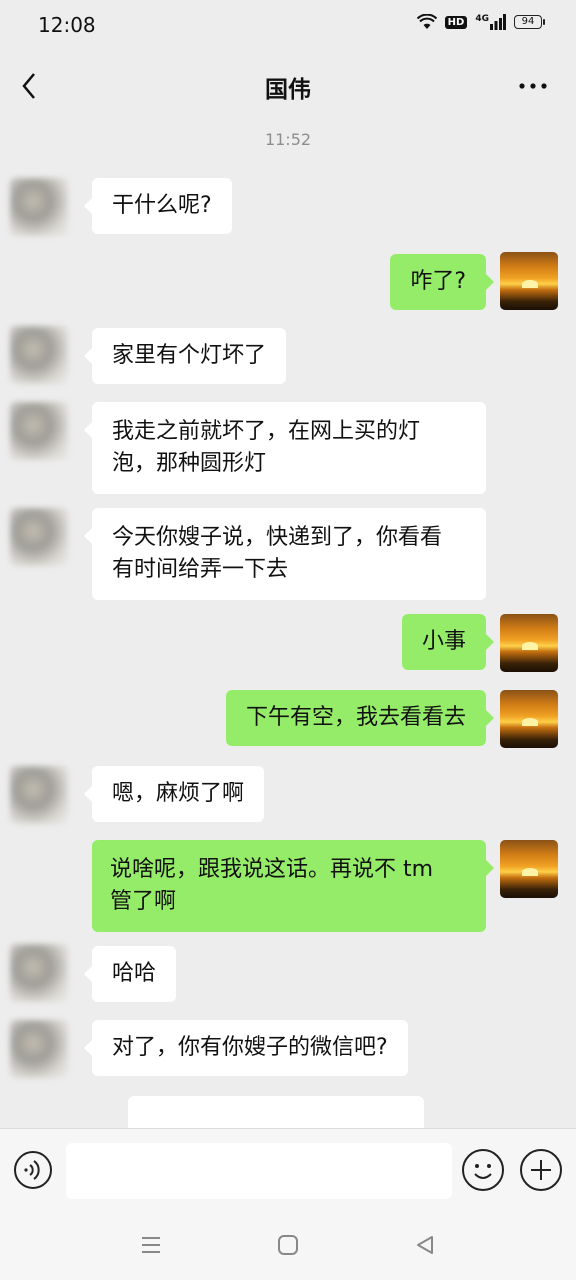 This screenshot has width=576, height=1280. I want to click on message-line: 说啥呢，跟我说这话。再说不 tm, so click(272, 869).